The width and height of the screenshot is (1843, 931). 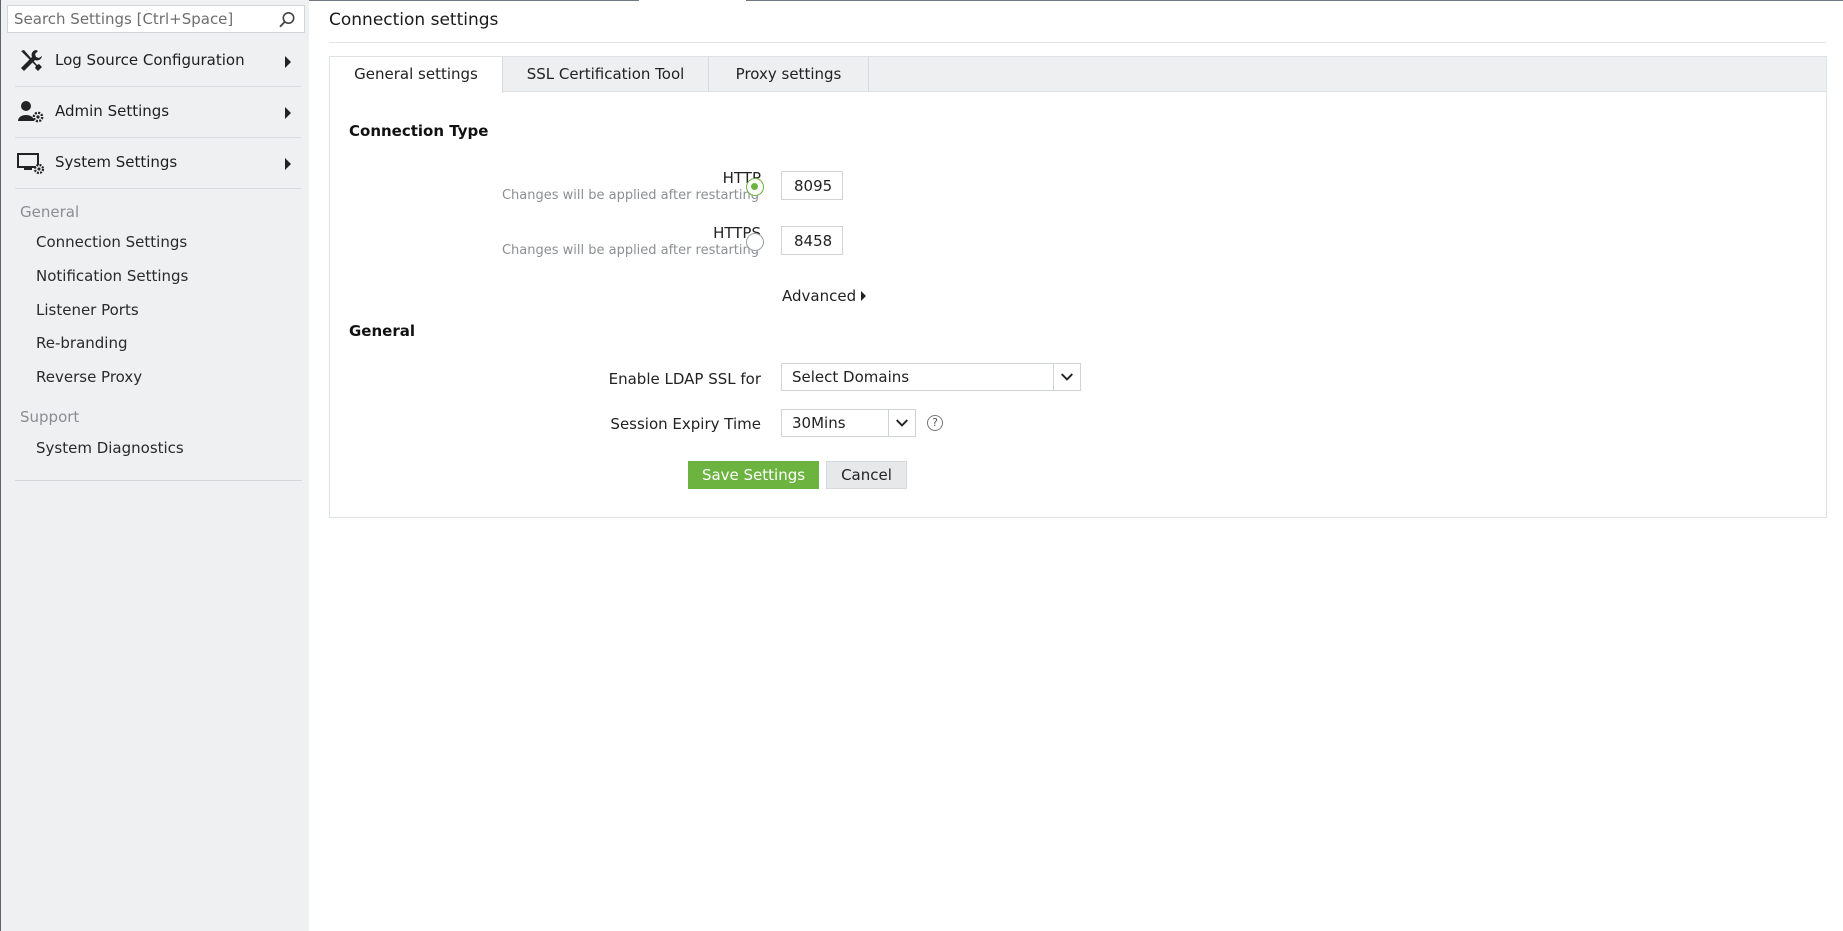 I want to click on search-input, so click(x=139, y=19).